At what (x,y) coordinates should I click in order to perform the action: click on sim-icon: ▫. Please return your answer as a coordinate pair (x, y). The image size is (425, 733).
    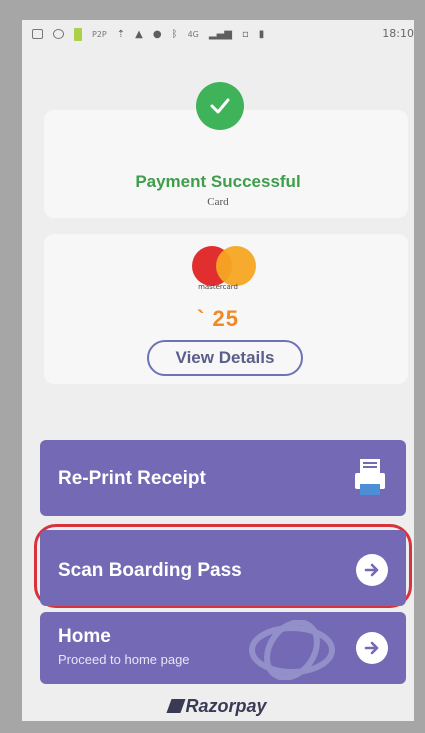
    Looking at the image, I should click on (245, 34).